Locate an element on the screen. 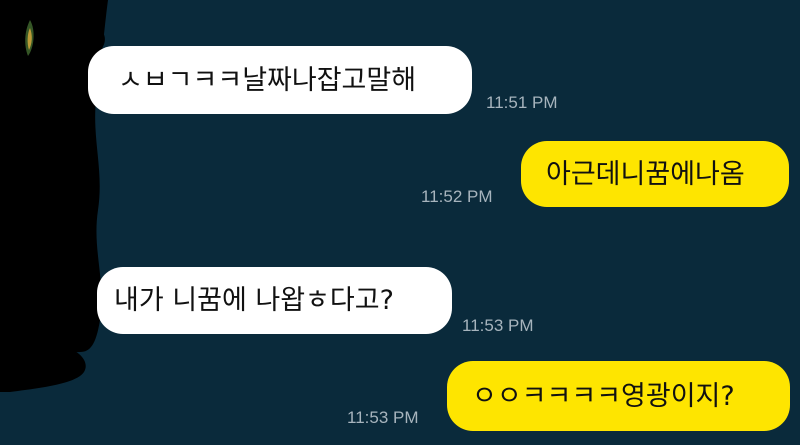  message-text: ㅇㅇㅋㅋㅋㅋ영광이지? is located at coordinates (603, 396).